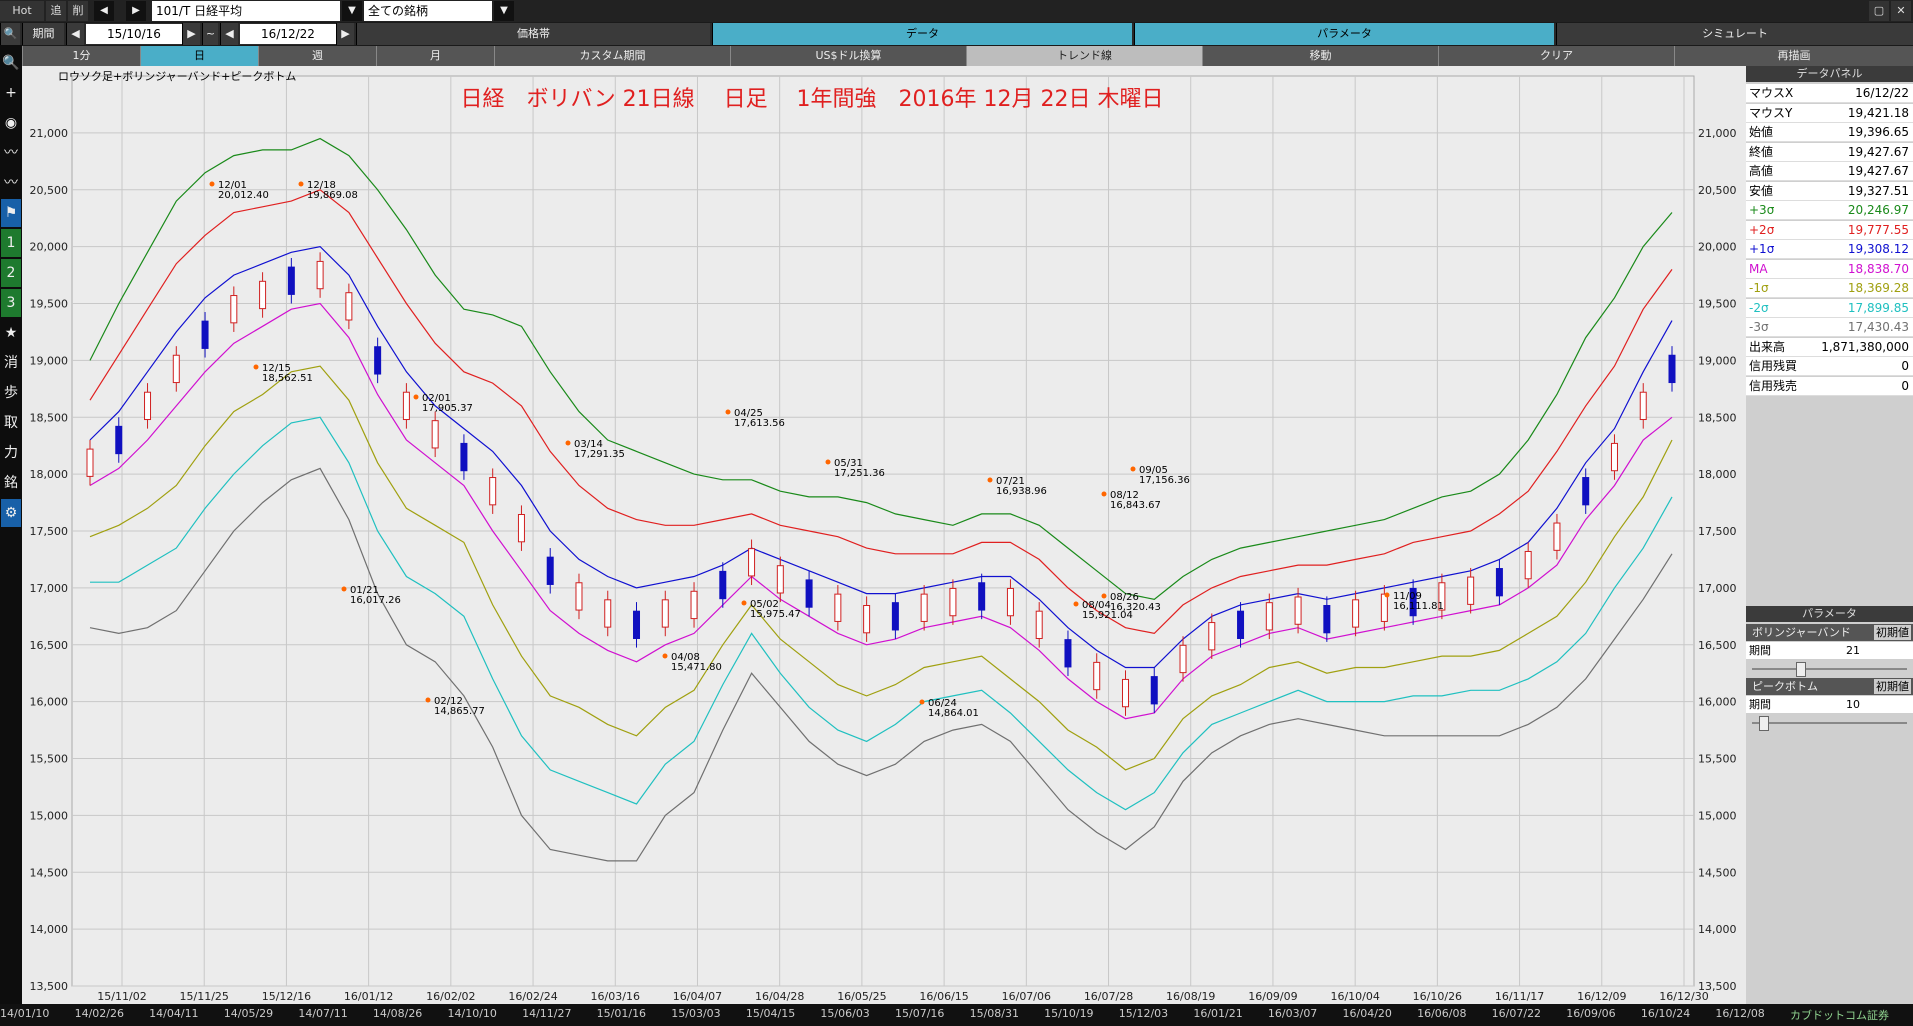 The image size is (1913, 1026). Describe the element at coordinates (1761, 132) in the screenshot. I see `data-row-label: 始値` at that location.